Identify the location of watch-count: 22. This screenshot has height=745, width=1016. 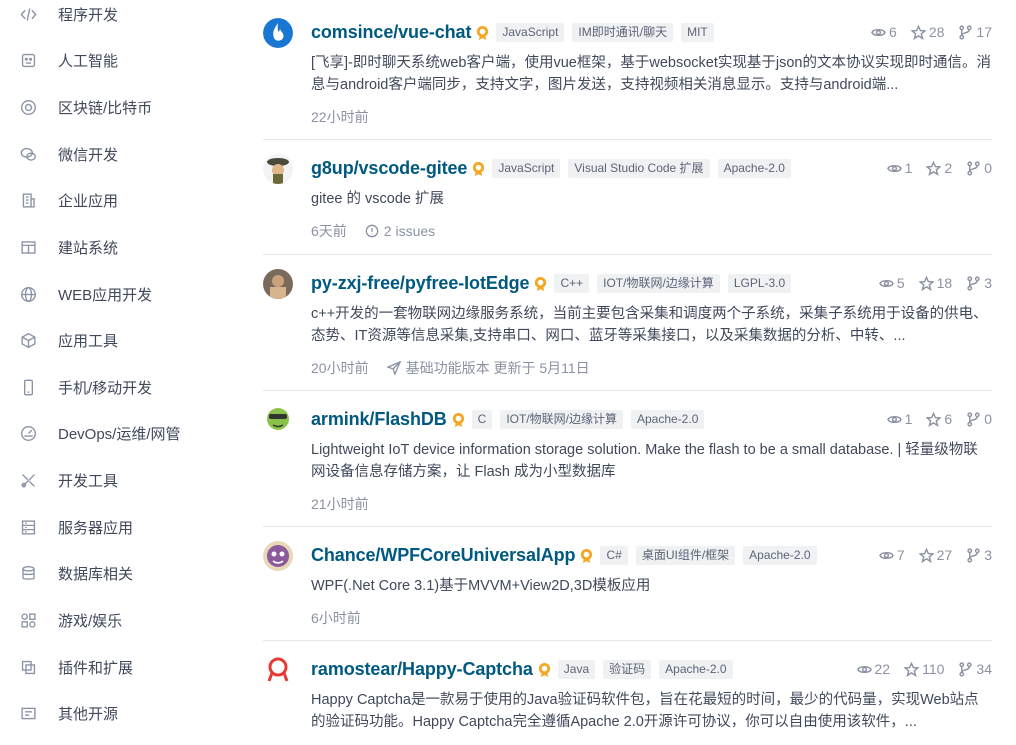
(873, 669).